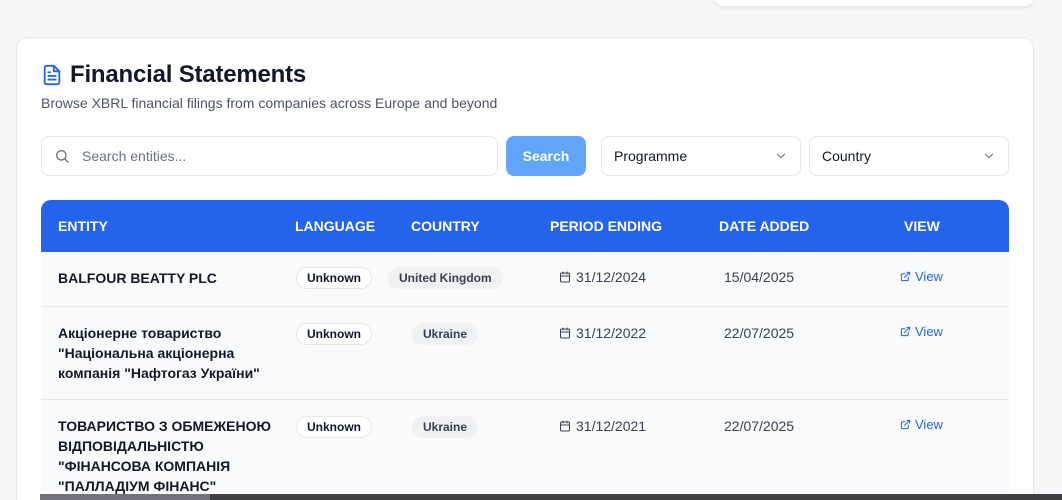 This screenshot has height=500, width=1062. I want to click on title-row: Financial Statements, so click(173, 75).